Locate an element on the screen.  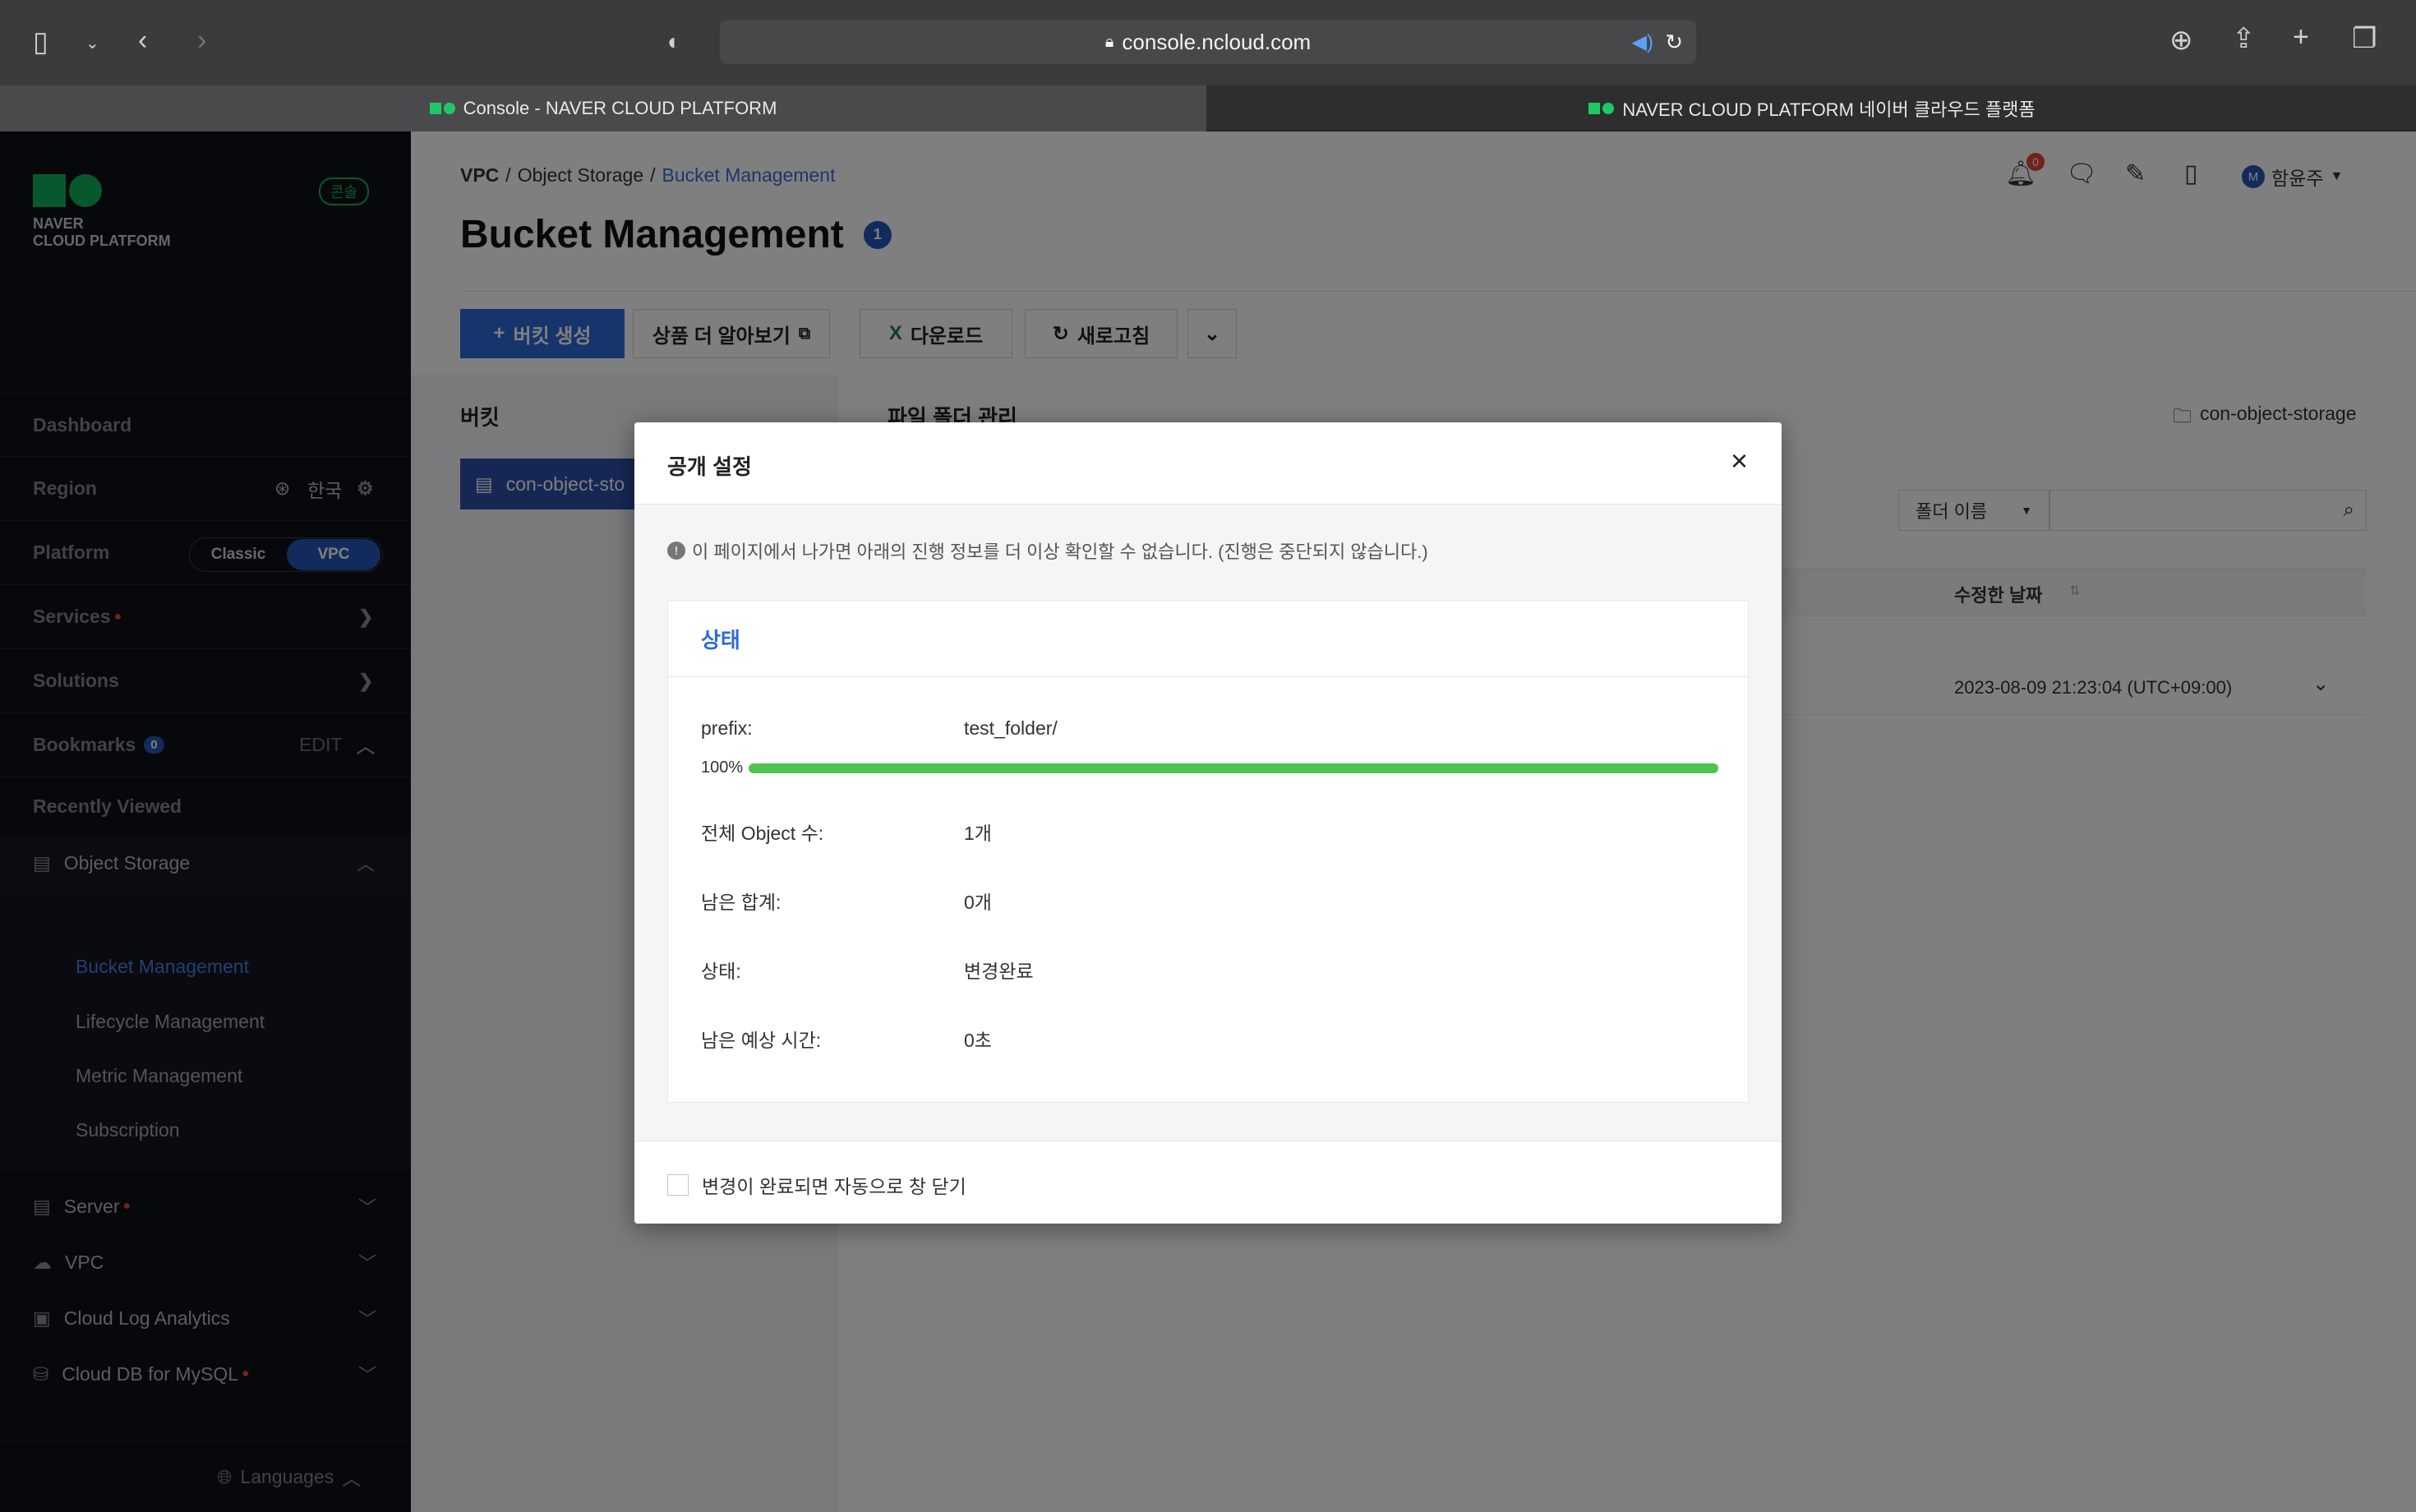
tab-label: Console - NAVER CLOUD PLATFORM is located at coordinates (620, 108).